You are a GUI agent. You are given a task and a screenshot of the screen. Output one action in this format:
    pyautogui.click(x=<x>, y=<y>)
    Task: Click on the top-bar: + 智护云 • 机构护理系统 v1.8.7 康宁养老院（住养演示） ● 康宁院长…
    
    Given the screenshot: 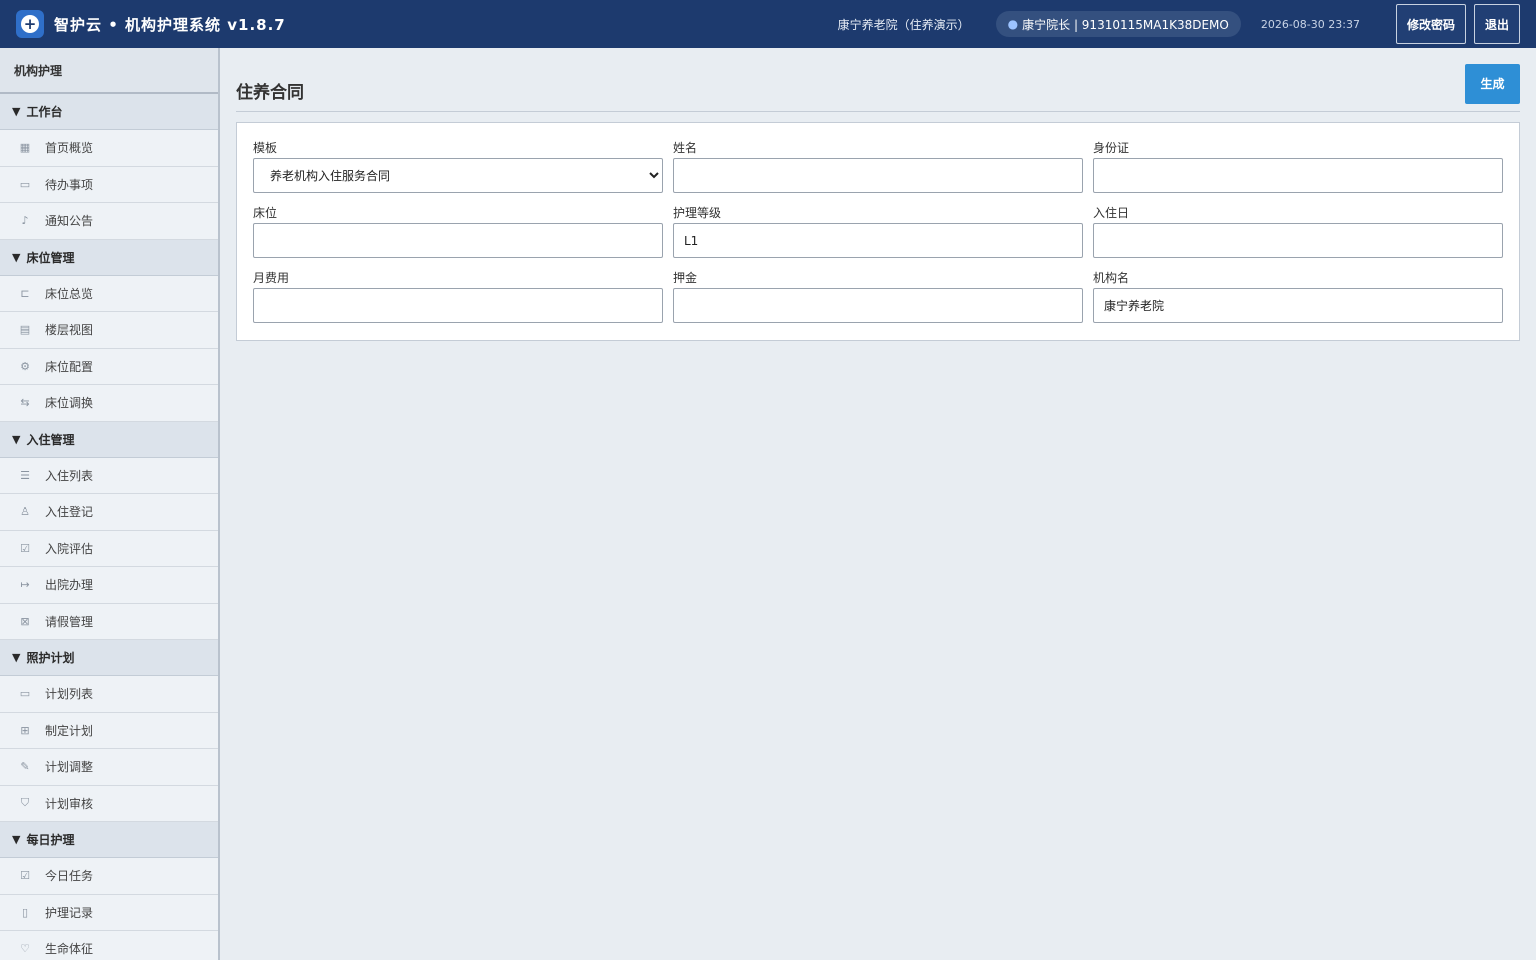 What is the action you would take?
    pyautogui.click(x=768, y=24)
    